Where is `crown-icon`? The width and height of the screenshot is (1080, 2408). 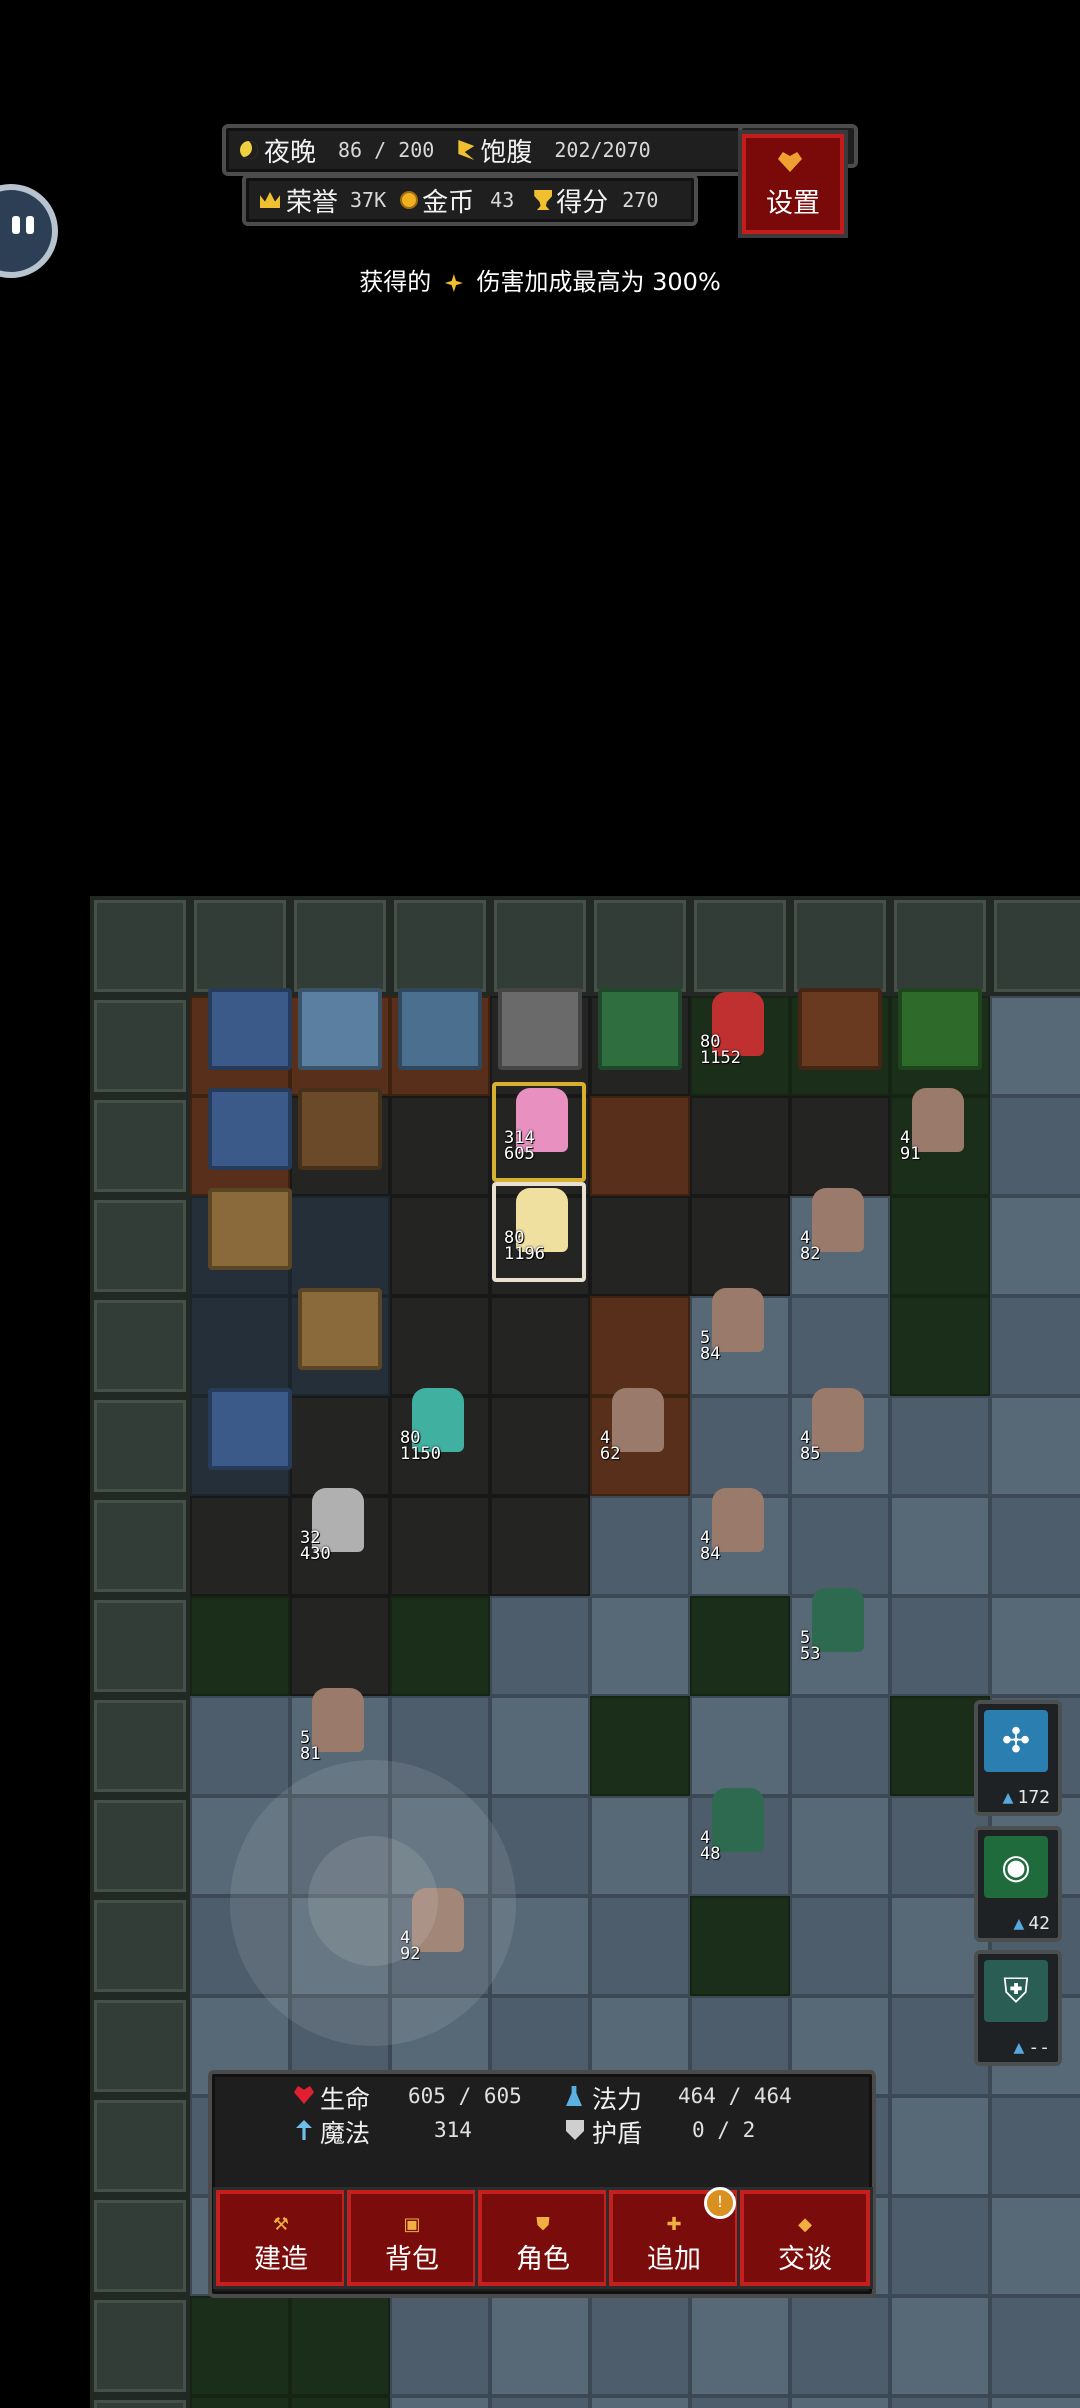 crown-icon is located at coordinates (270, 200).